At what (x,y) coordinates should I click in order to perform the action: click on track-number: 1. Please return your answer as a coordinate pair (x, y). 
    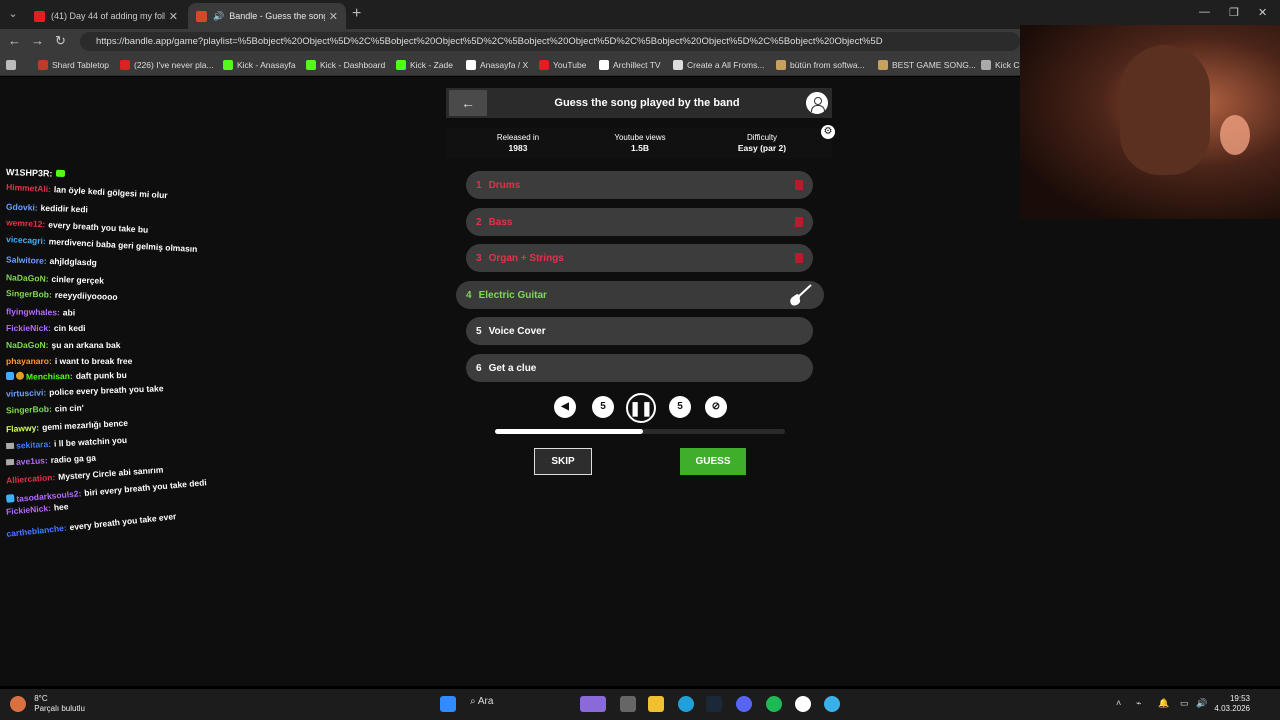
    Looking at the image, I should click on (479, 185).